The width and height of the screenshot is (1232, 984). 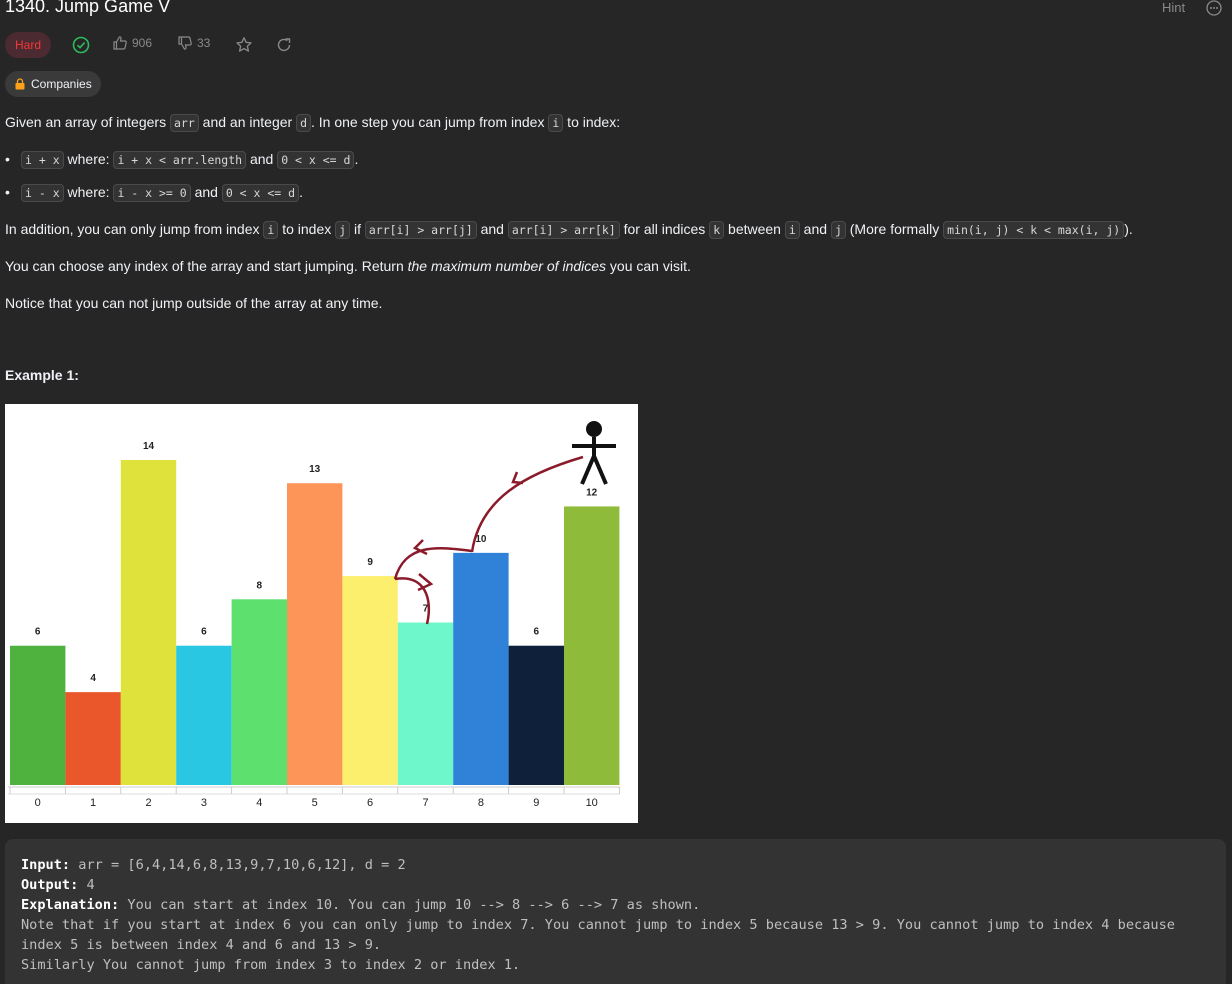 I want to click on tick-label: 6, so click(x=370, y=803).